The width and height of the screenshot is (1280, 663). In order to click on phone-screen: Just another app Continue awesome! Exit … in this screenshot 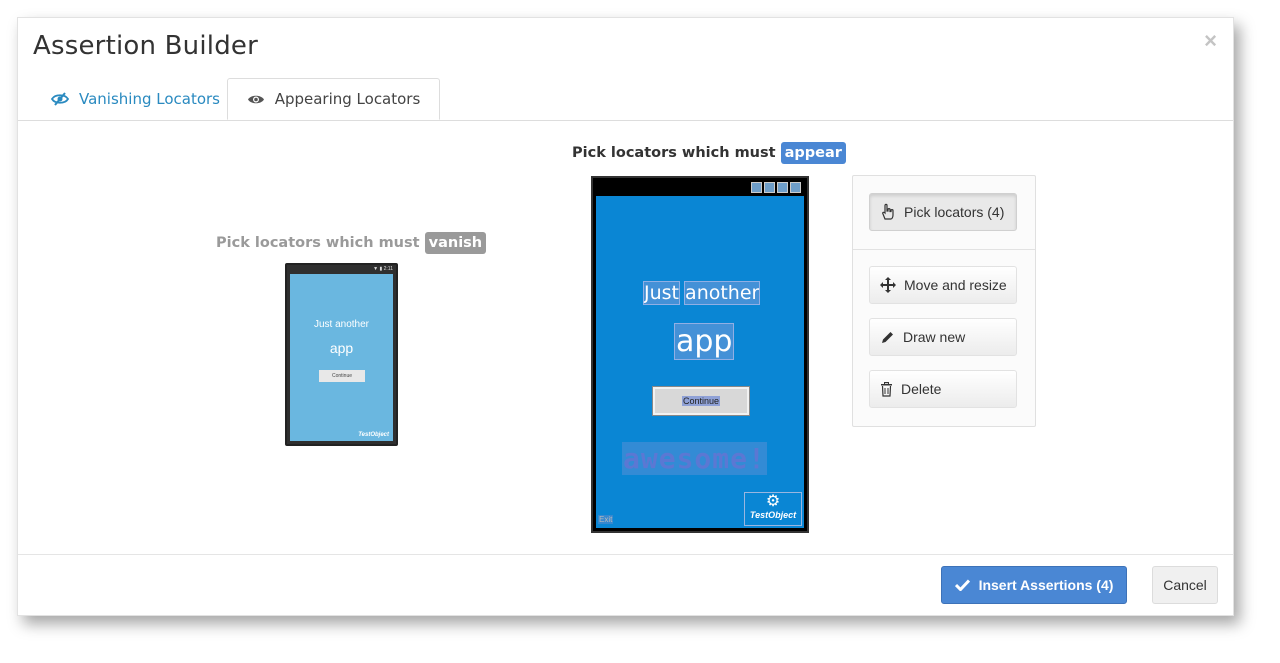, I will do `click(700, 362)`.